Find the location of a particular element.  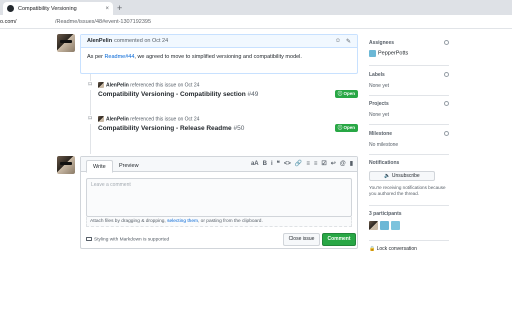

close-icon: × is located at coordinates (107, 9).